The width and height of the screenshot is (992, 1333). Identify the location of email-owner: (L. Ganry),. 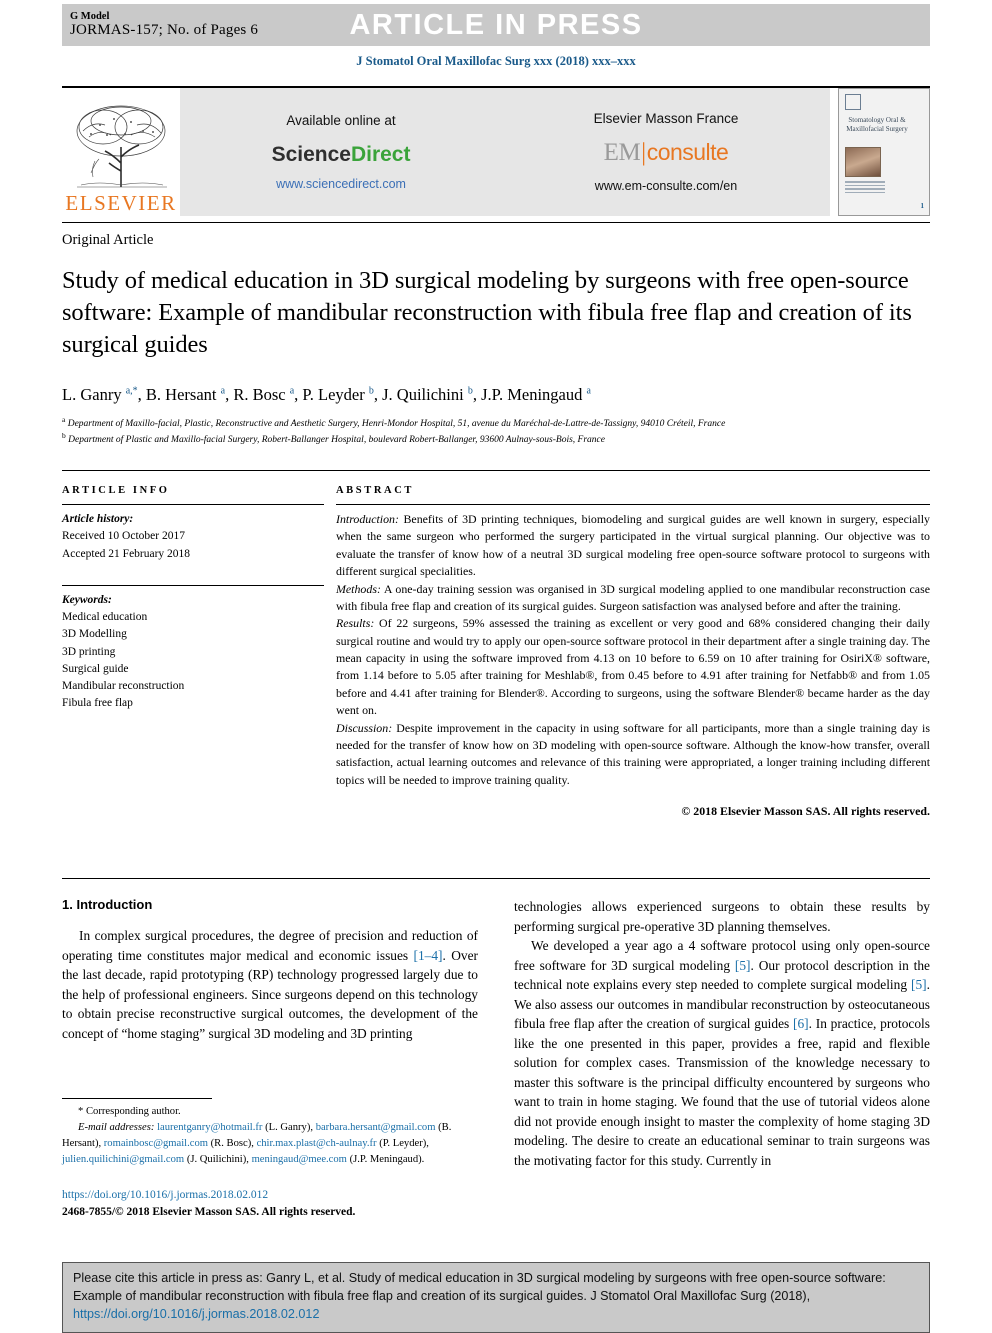
(289, 1127).